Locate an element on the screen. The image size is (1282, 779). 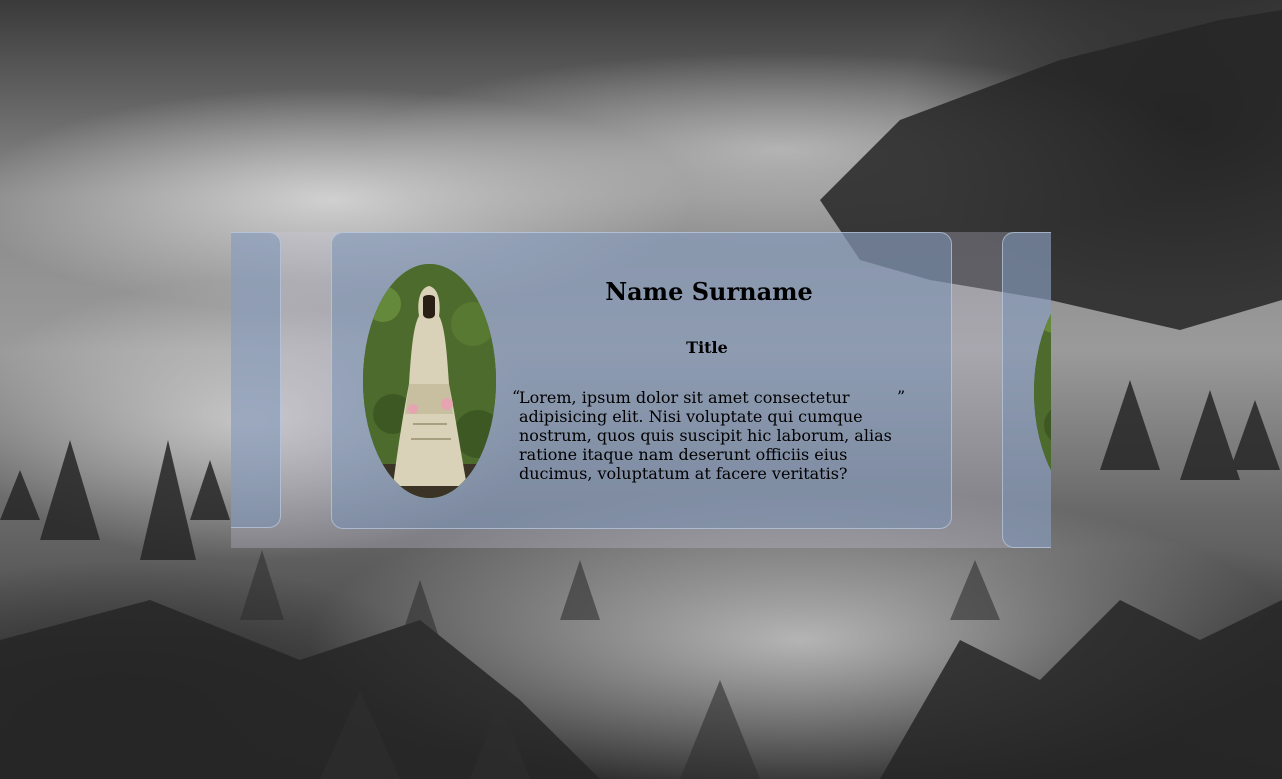
quote-close-mark: ” is located at coordinates (901, 396).